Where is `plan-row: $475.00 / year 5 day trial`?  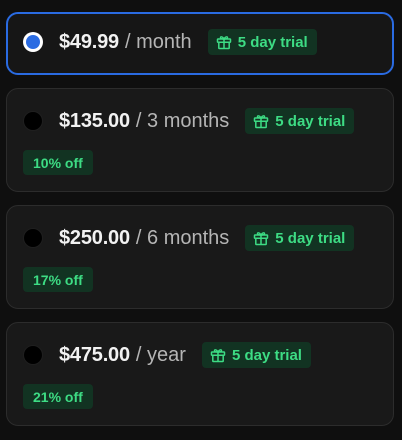
plan-row: $475.00 / year 5 day trial is located at coordinates (167, 355).